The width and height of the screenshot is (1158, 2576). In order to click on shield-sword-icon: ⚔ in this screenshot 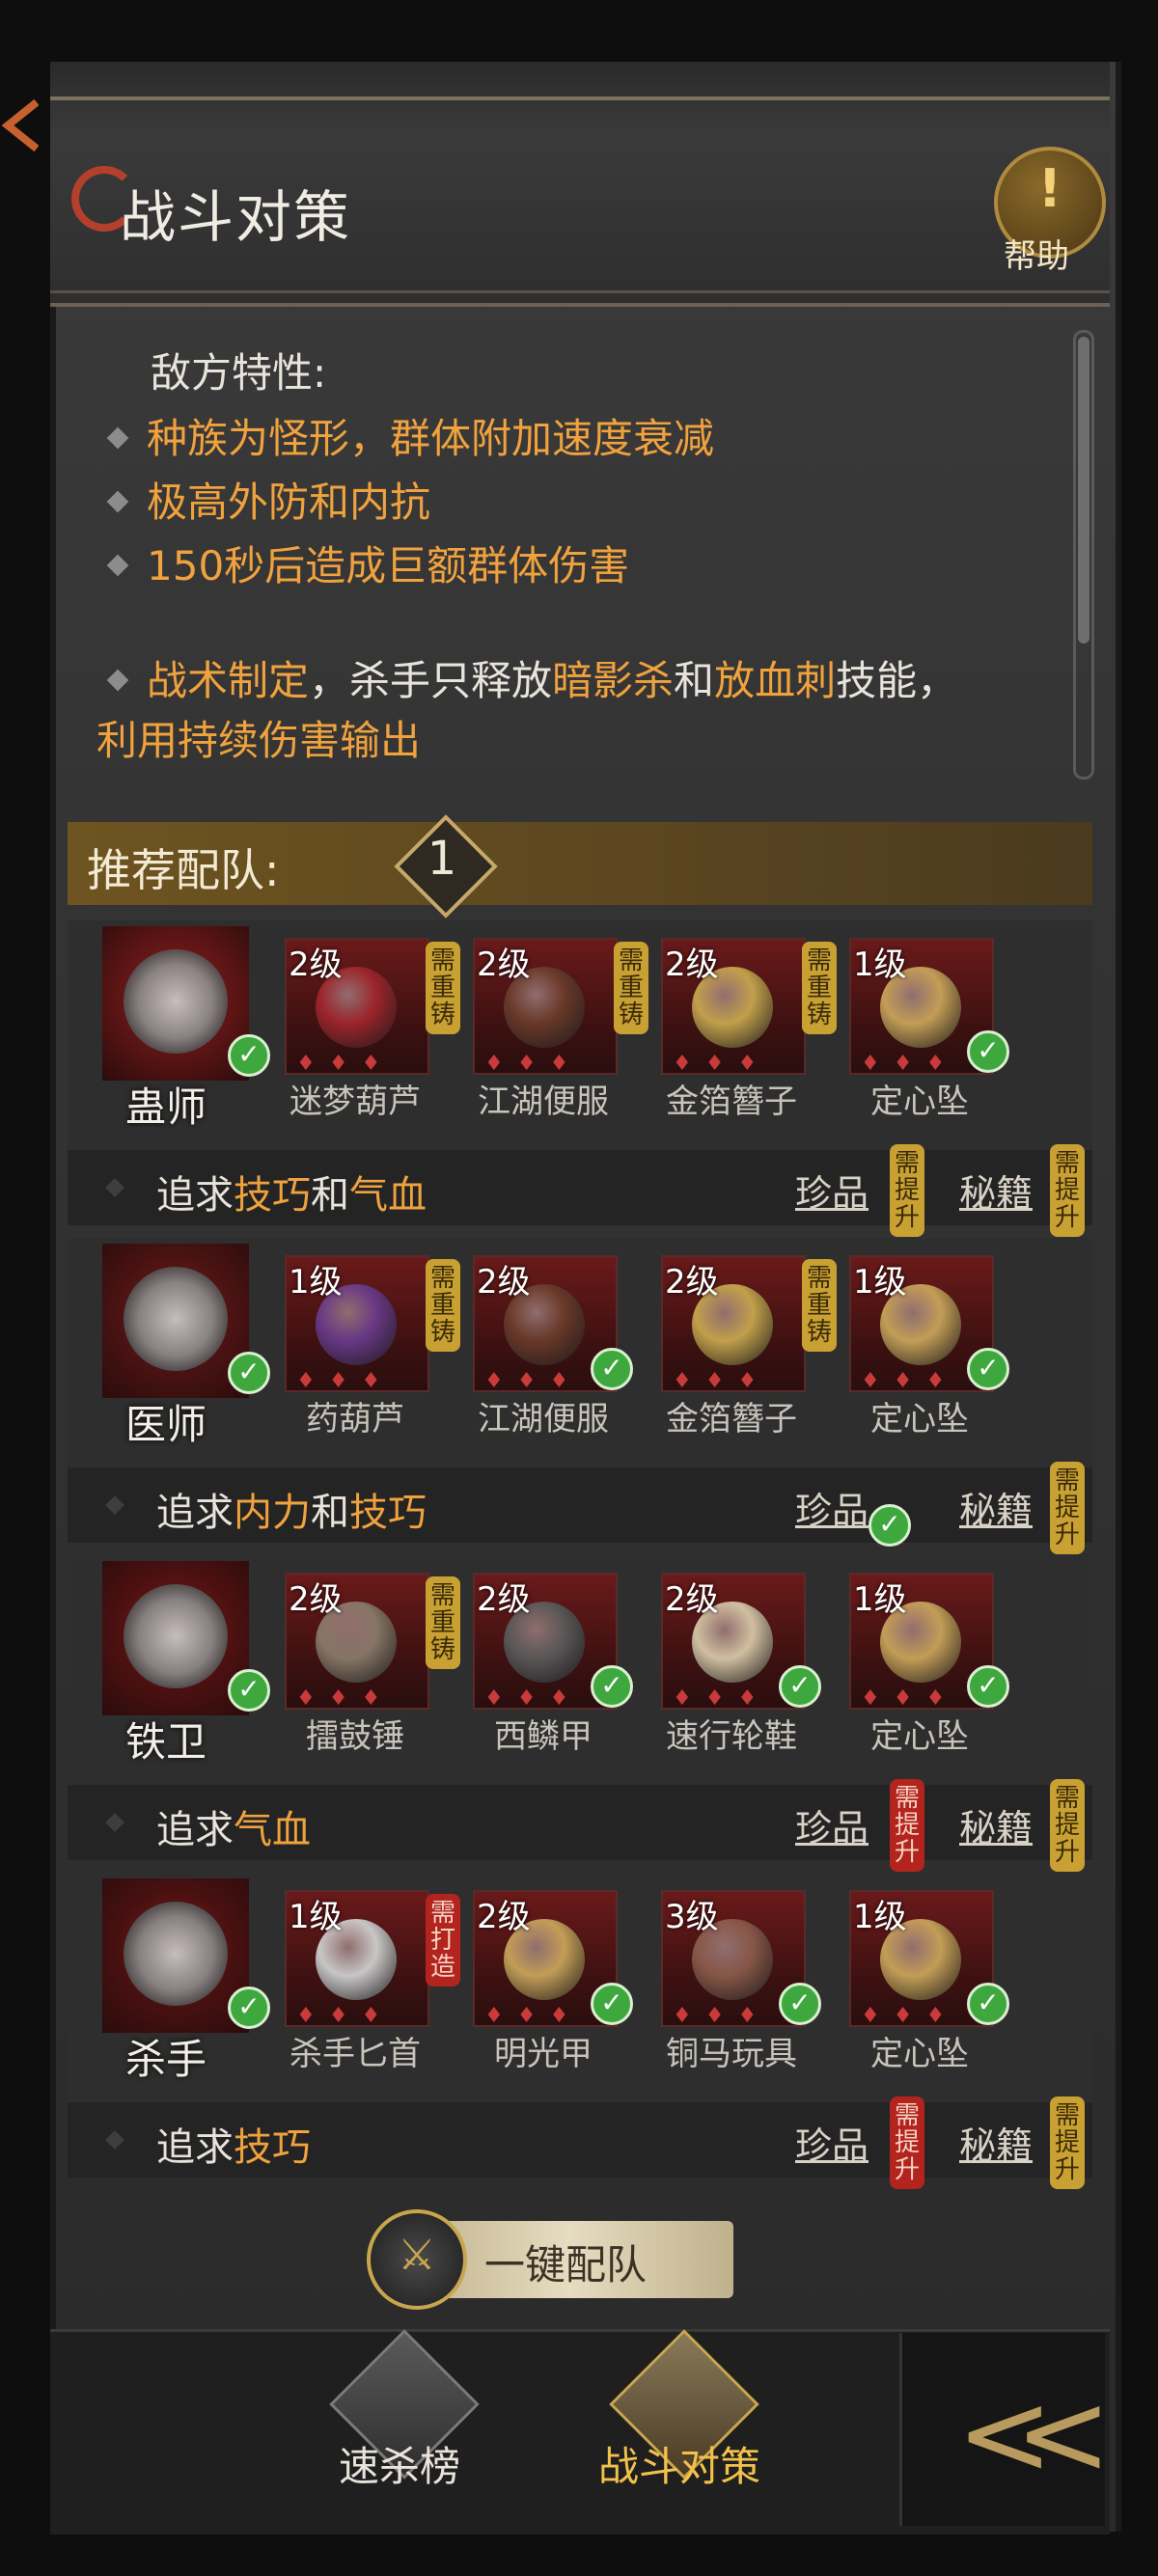, I will do `click(417, 2260)`.